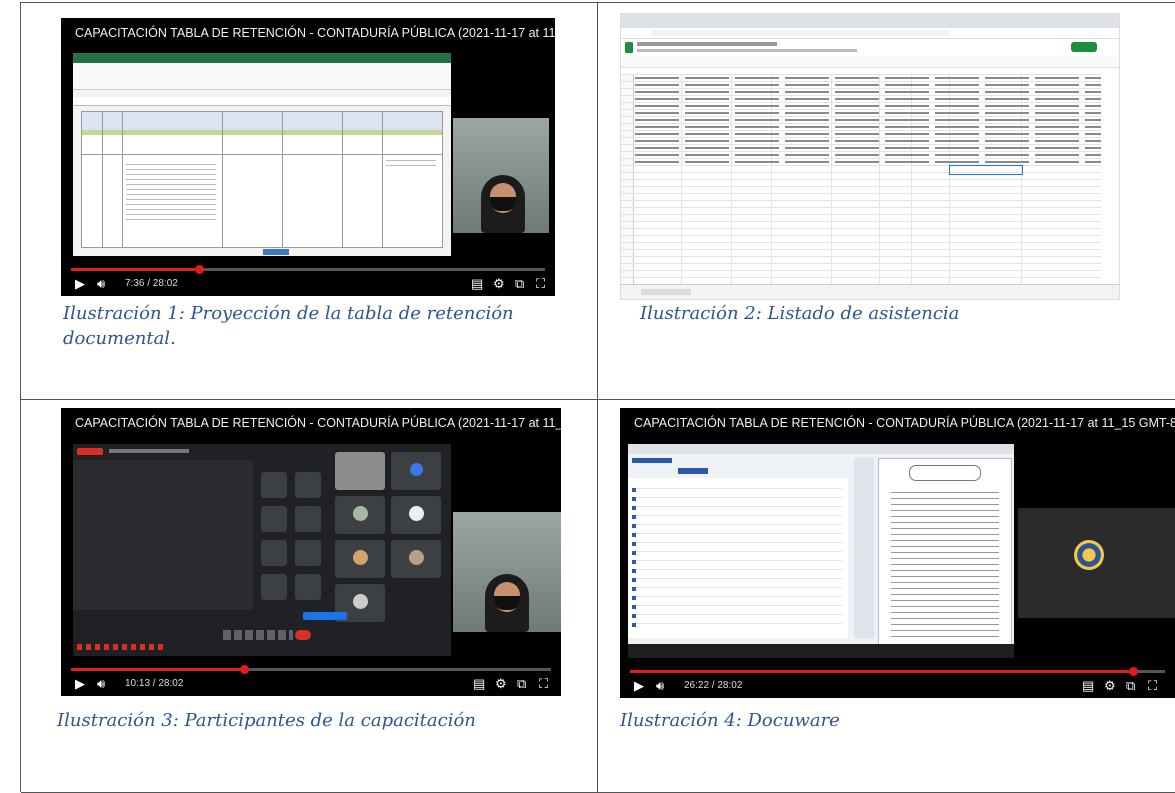 The width and height of the screenshot is (1175, 793). Describe the element at coordinates (151, 283) in the screenshot. I see `video-time: 7:36 / 28:02` at that location.